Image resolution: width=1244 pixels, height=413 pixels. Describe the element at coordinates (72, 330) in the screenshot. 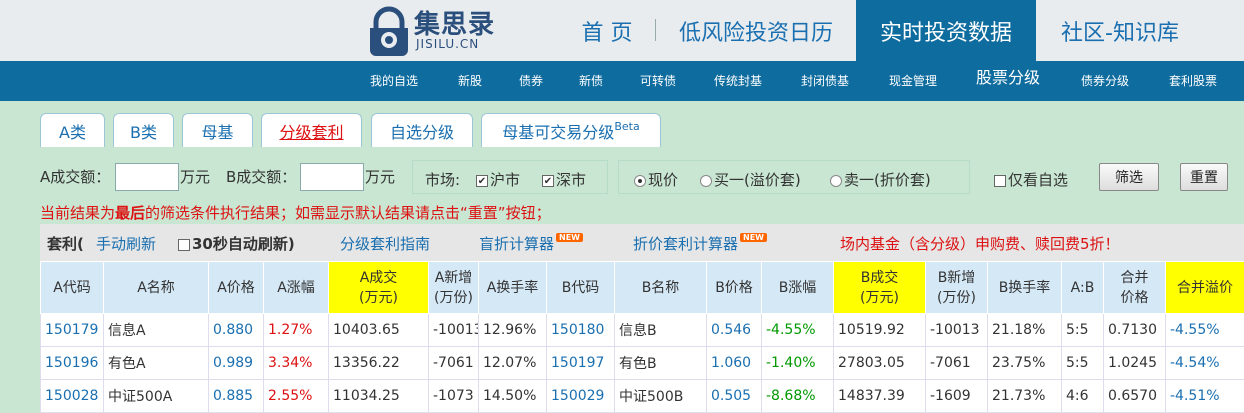

I see `table-cell: 150179` at that location.